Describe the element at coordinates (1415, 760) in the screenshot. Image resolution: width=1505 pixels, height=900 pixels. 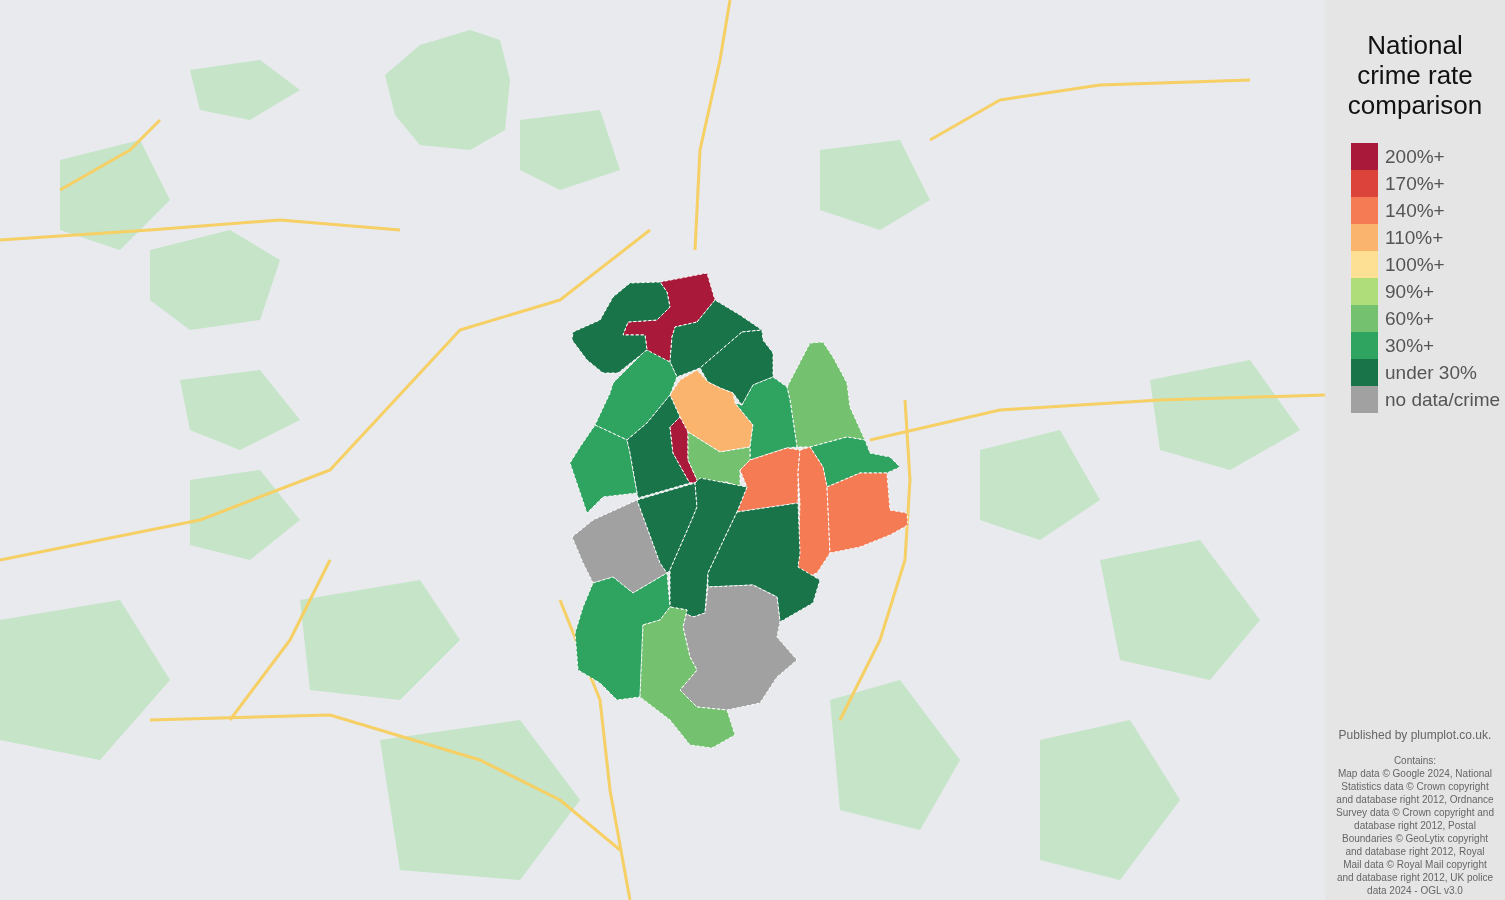
I see `contains-label: Contains:` at that location.